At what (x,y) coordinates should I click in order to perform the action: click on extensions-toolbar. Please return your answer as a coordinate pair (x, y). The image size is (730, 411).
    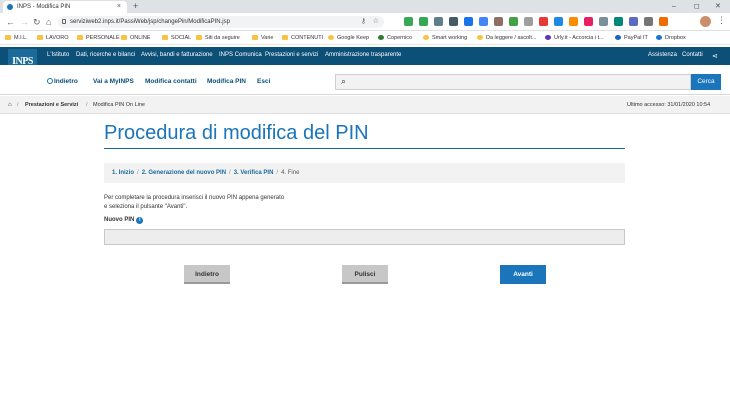
    Looking at the image, I should click on (536, 22).